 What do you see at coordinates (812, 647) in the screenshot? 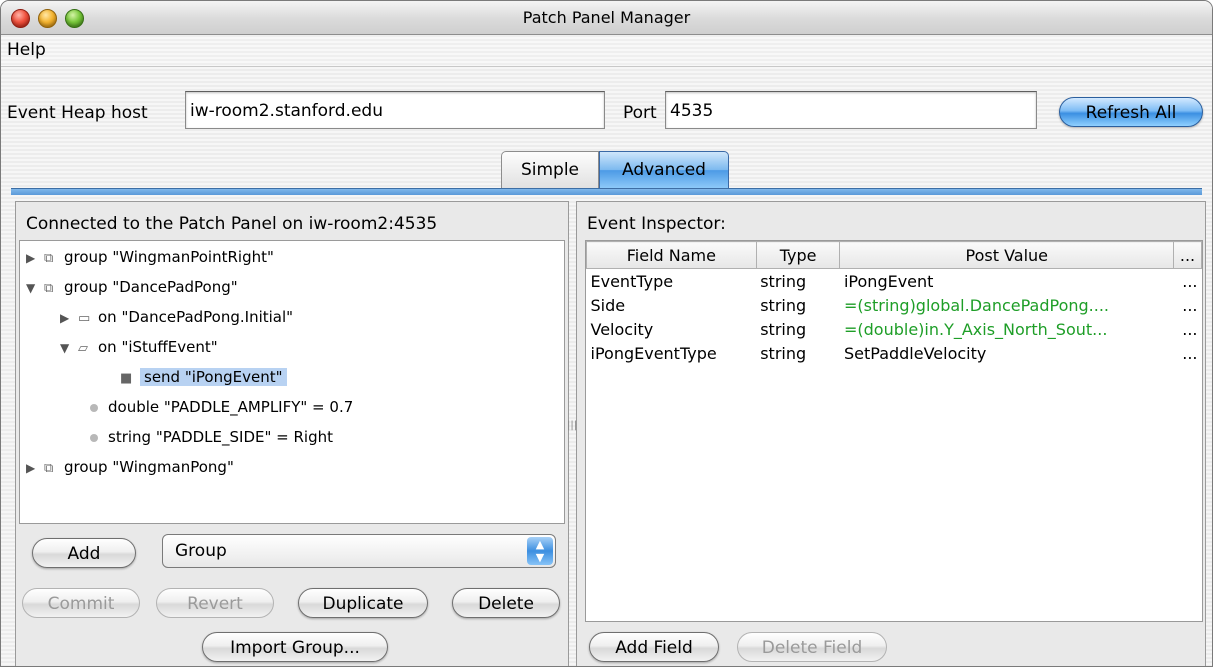
I see `delete-field-button: Delete Field` at bounding box center [812, 647].